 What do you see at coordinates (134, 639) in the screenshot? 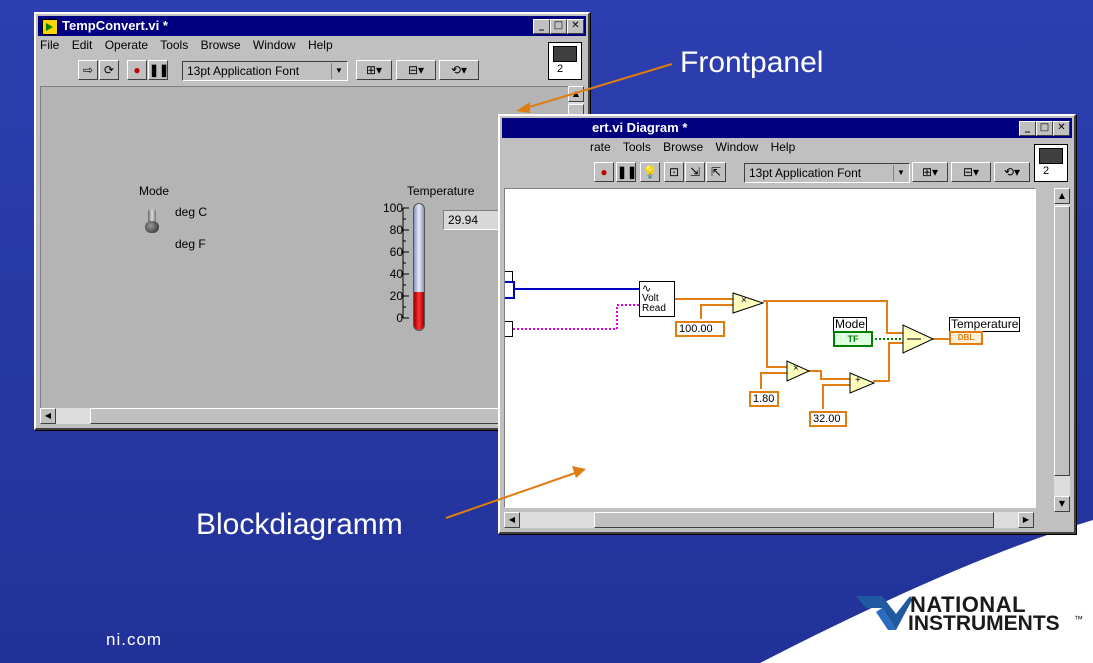
I see `footer-url: ni.com` at bounding box center [134, 639].